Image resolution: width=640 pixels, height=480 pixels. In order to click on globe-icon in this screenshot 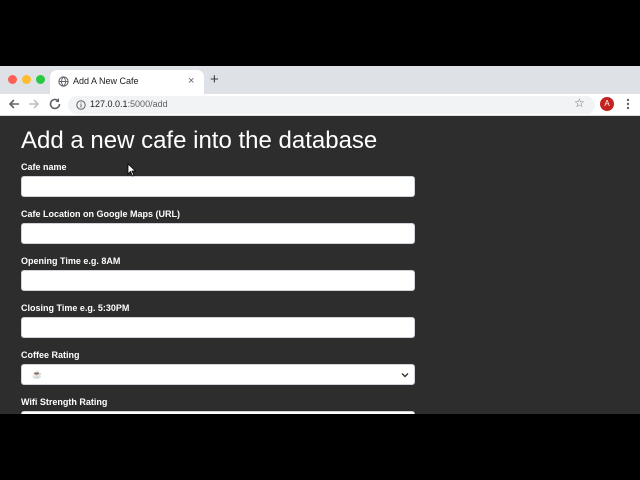, I will do `click(63, 81)`.